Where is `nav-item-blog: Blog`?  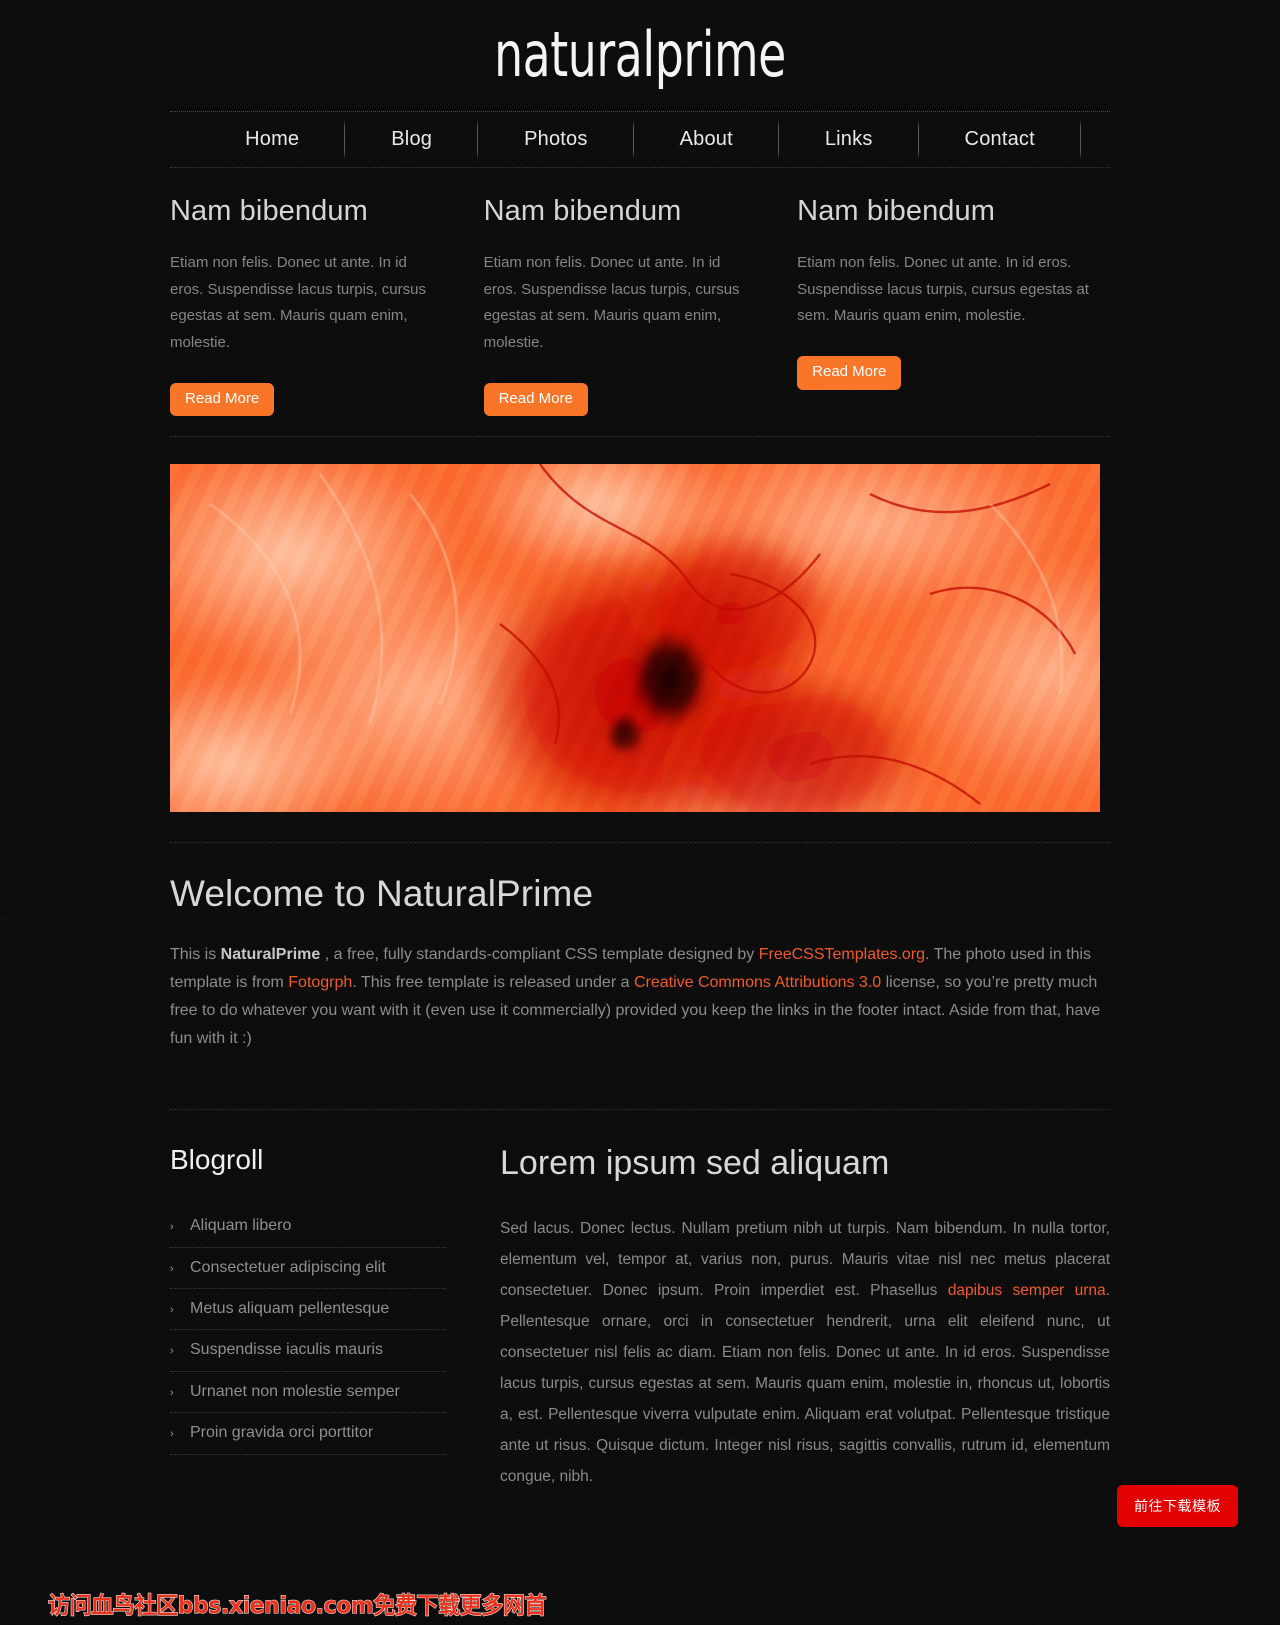
nav-item-blog: Blog is located at coordinates (411, 140).